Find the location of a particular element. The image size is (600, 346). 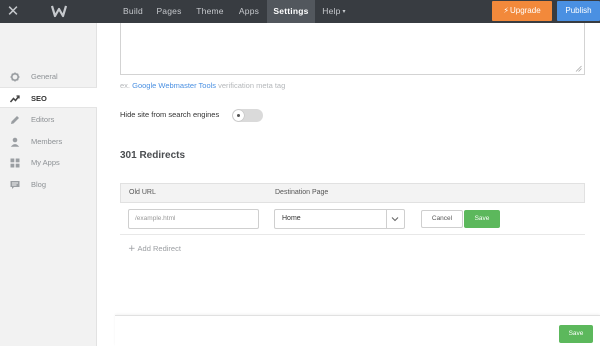

sidebar-item-label: Members is located at coordinates (47, 141).